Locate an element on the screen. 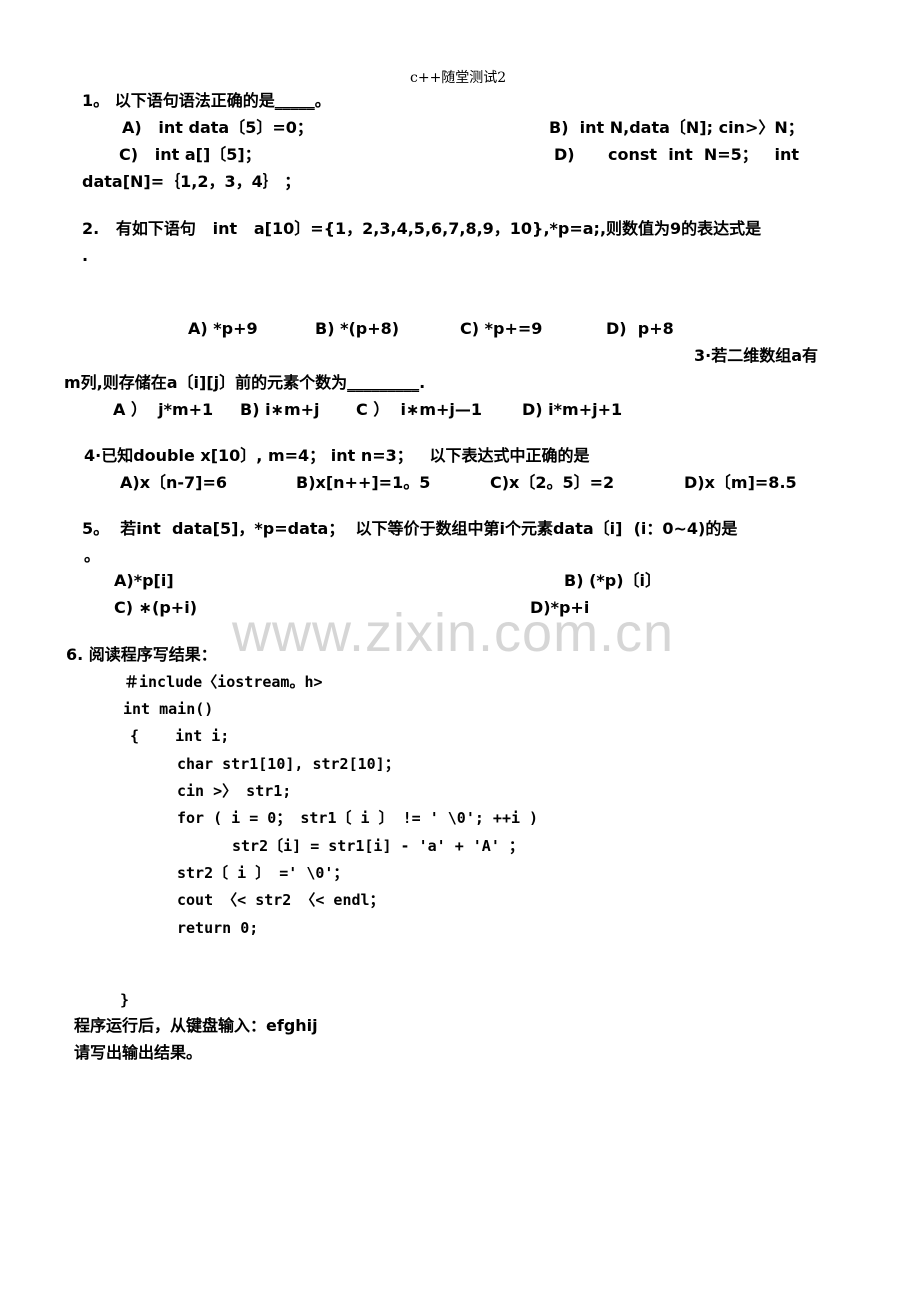  q2-option-a: A) *p+9 is located at coordinates (223, 328).